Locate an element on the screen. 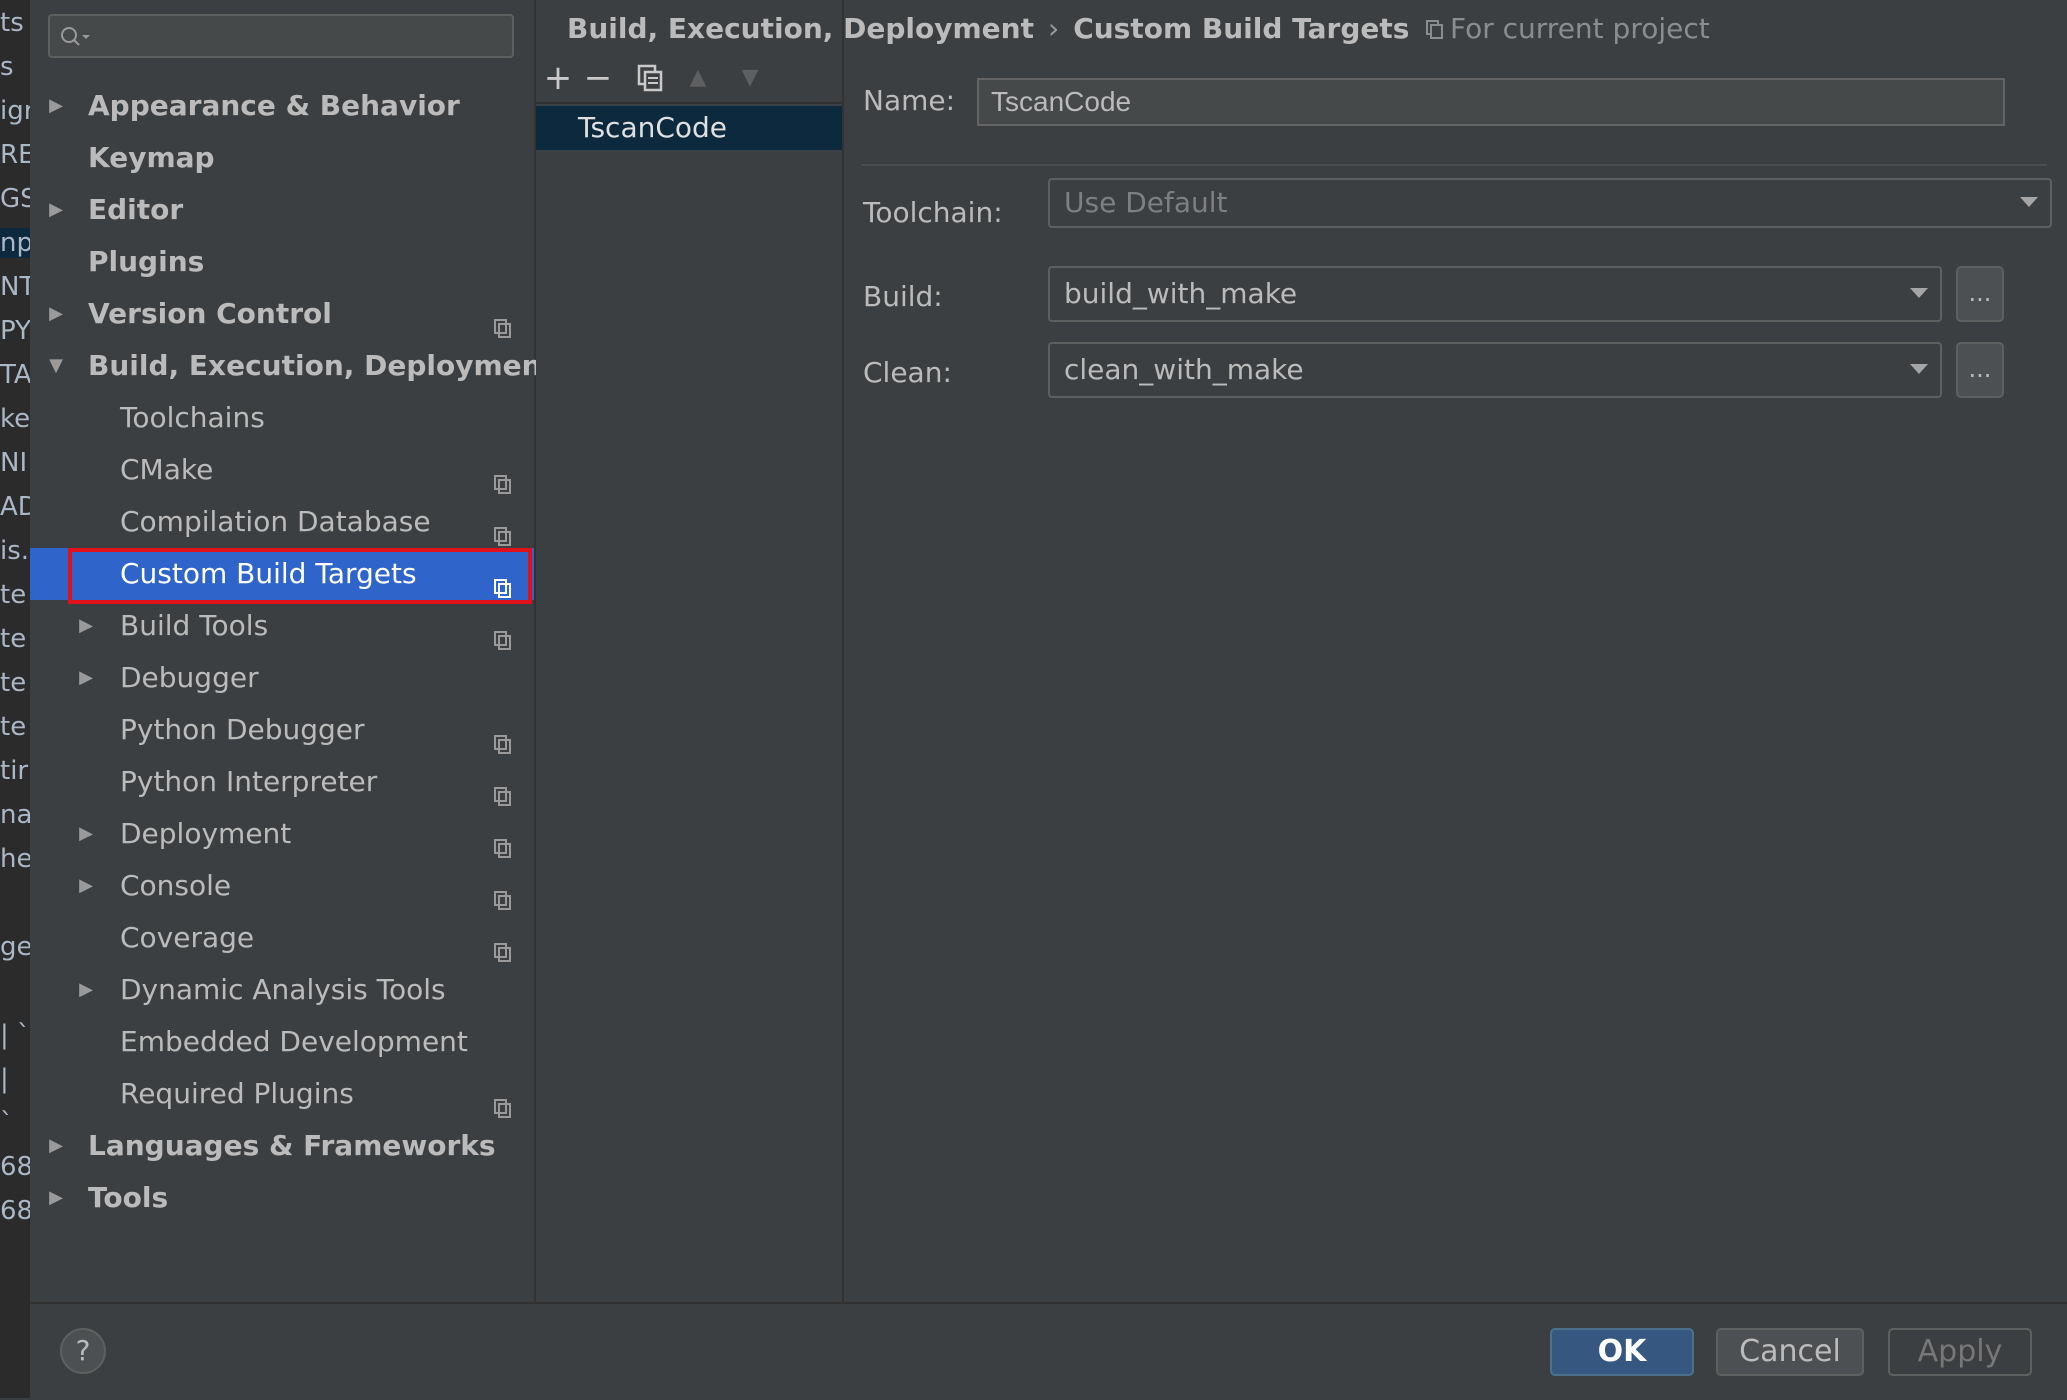 The height and width of the screenshot is (1400, 2067). background-editor-line: | ` is located at coordinates (15, 1035).